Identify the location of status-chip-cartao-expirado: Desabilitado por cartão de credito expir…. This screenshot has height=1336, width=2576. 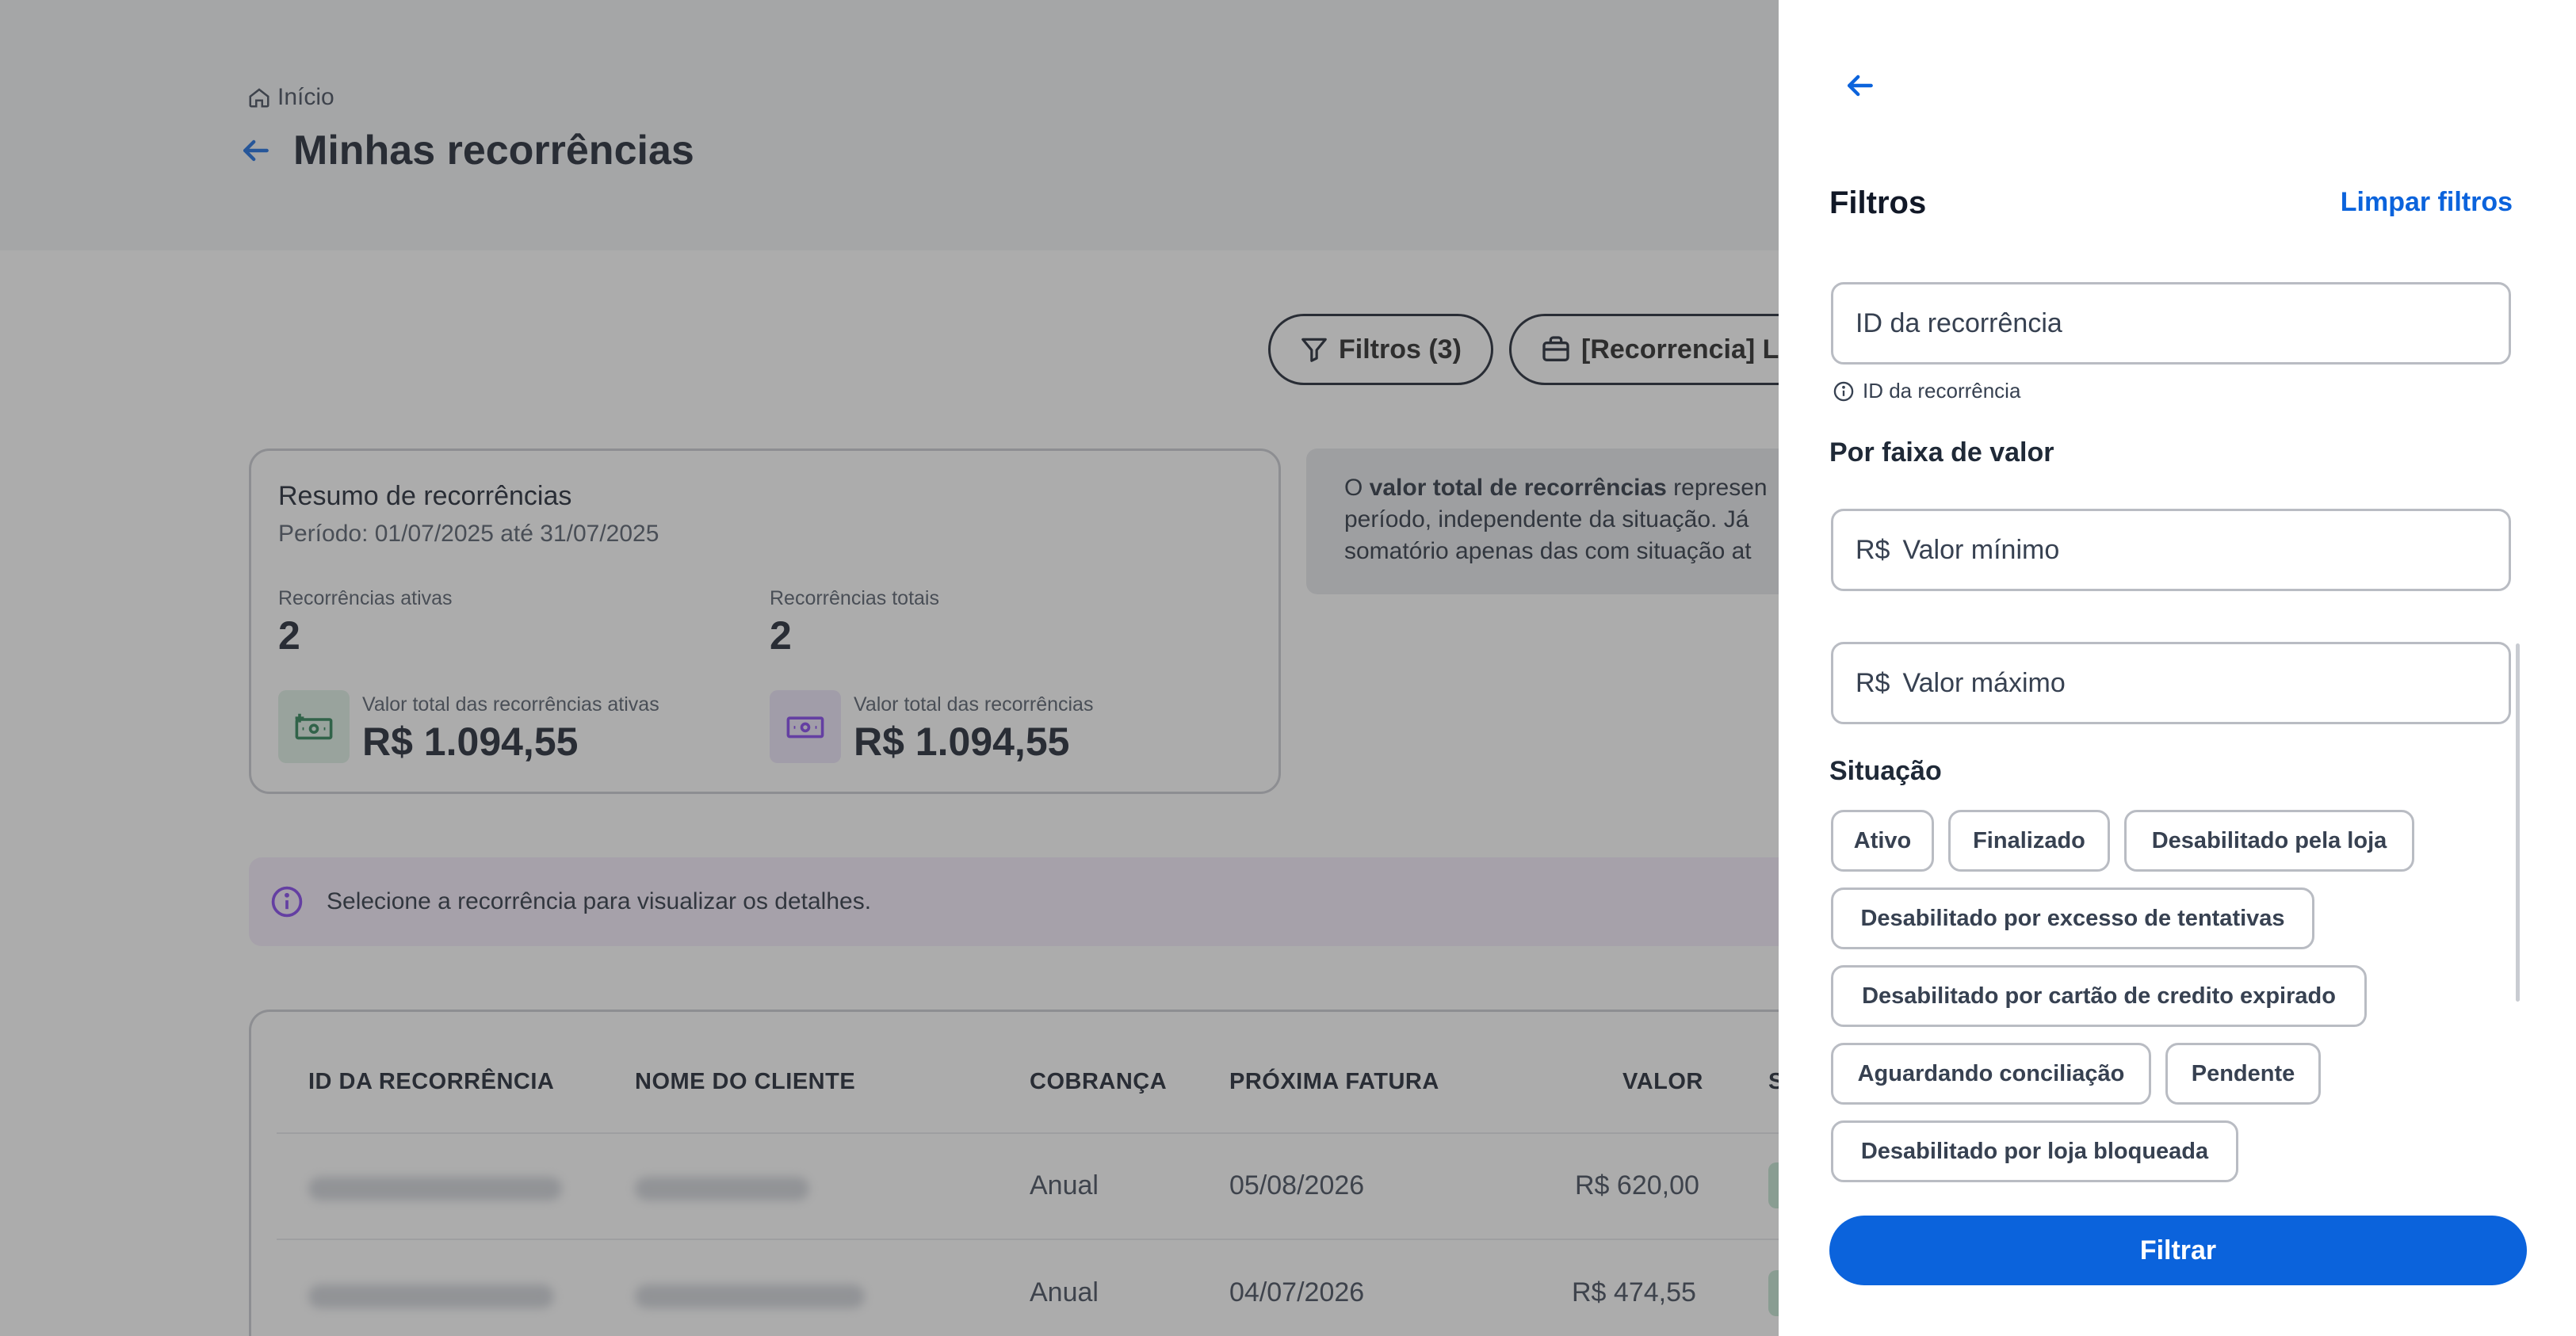
(2099, 996).